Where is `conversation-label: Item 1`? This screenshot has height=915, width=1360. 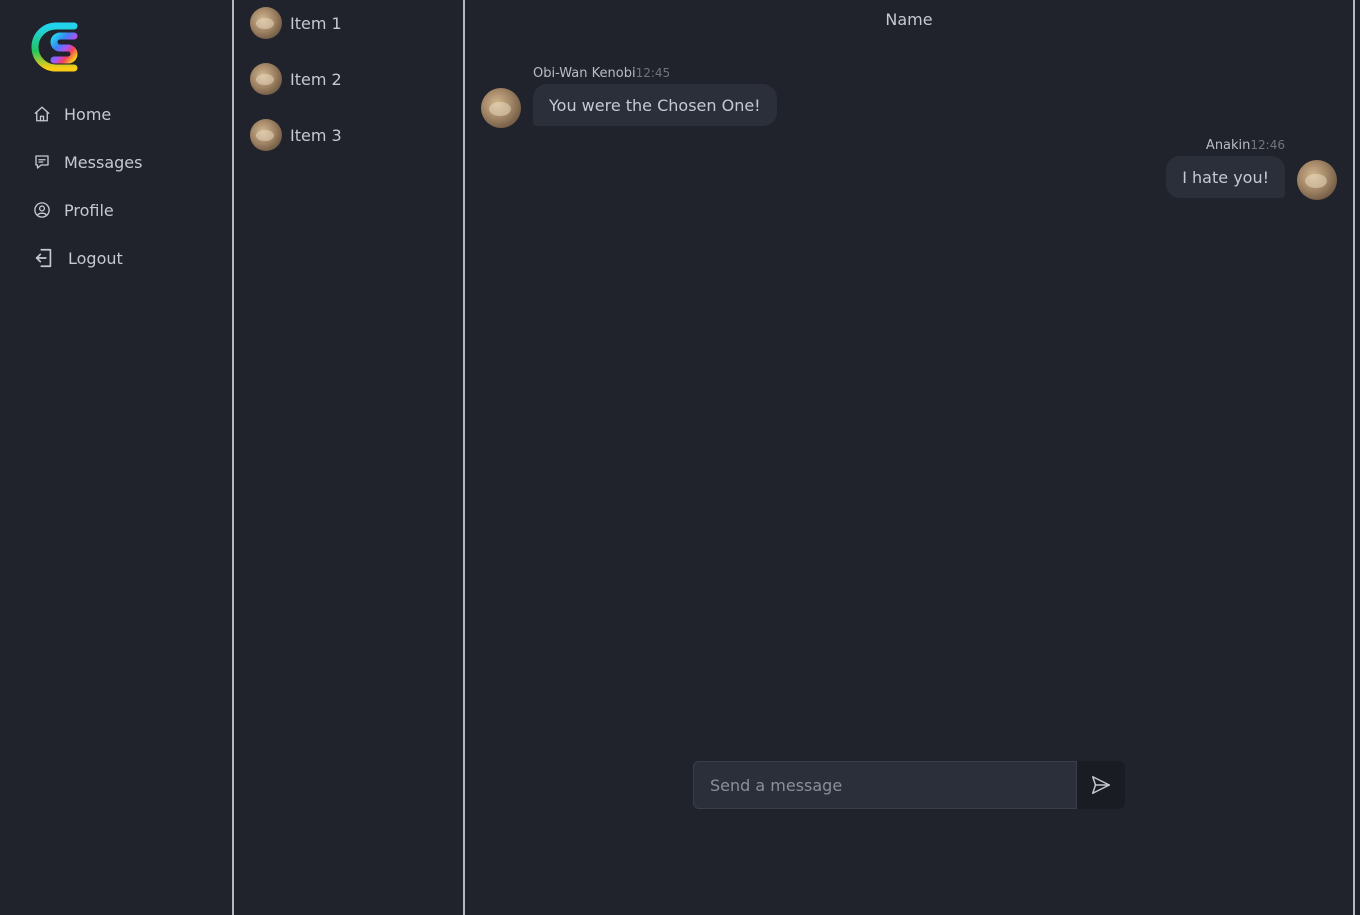 conversation-label: Item 1 is located at coordinates (316, 23).